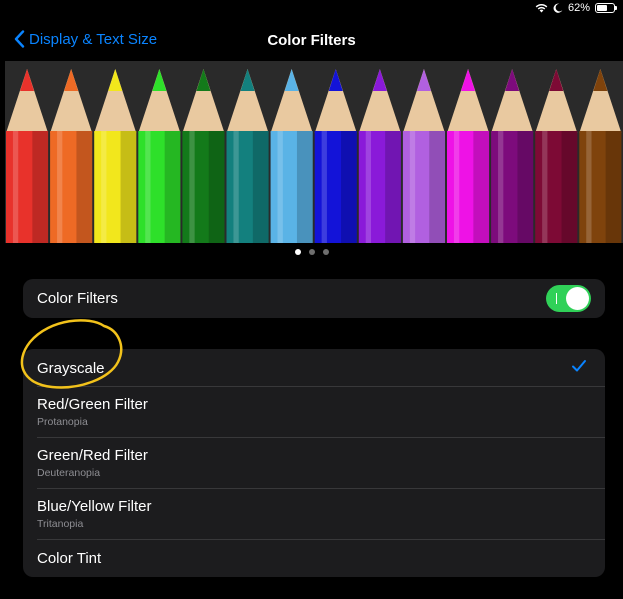 This screenshot has height=599, width=623. I want to click on checkmark-icon, so click(579, 366).